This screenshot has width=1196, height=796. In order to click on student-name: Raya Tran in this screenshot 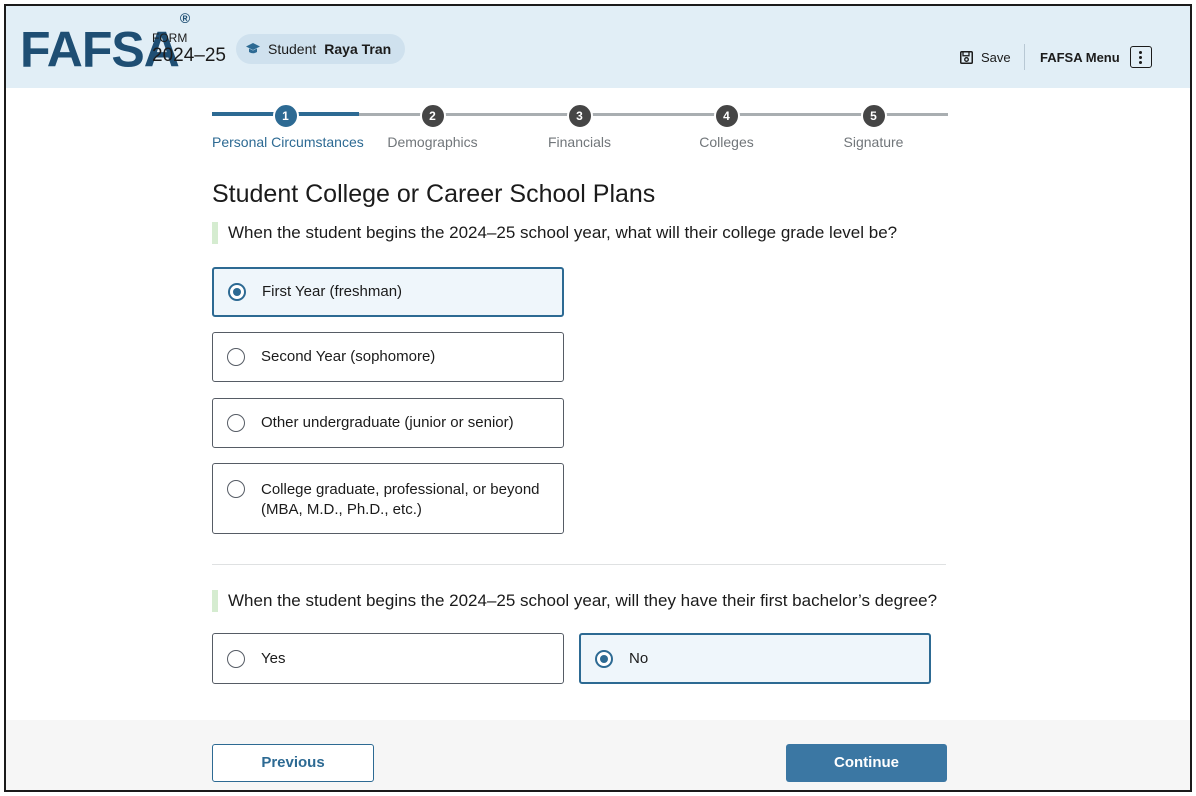, I will do `click(358, 49)`.